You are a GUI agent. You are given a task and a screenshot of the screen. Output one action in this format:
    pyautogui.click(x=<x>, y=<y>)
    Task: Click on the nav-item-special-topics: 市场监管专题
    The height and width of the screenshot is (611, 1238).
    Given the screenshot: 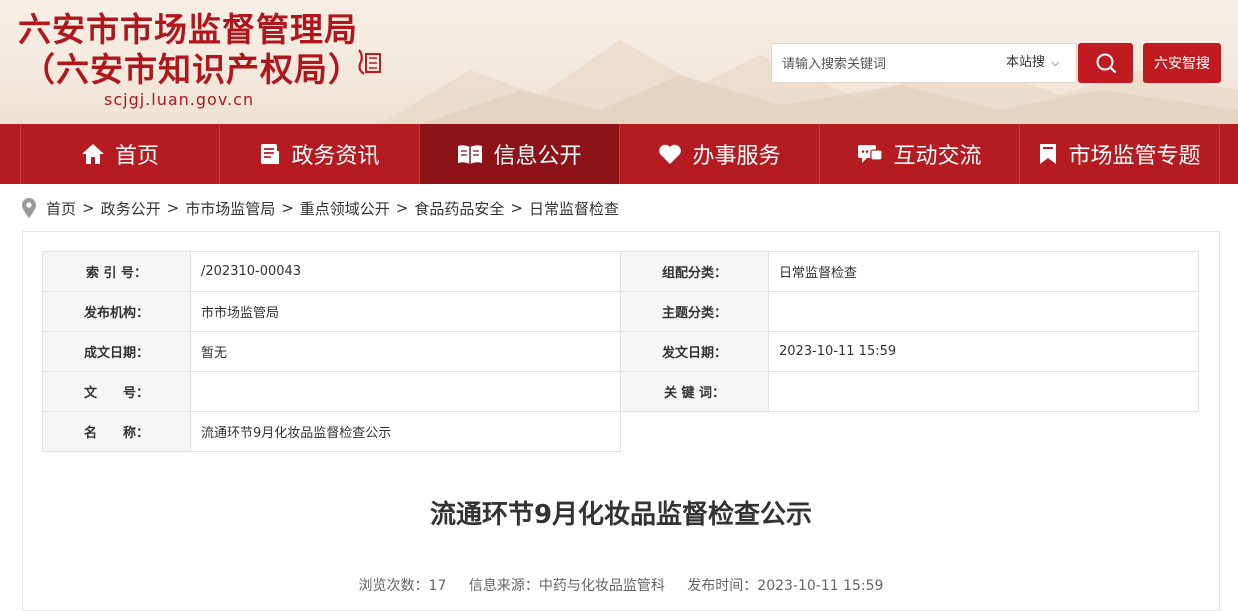 What is the action you would take?
    pyautogui.click(x=1120, y=154)
    